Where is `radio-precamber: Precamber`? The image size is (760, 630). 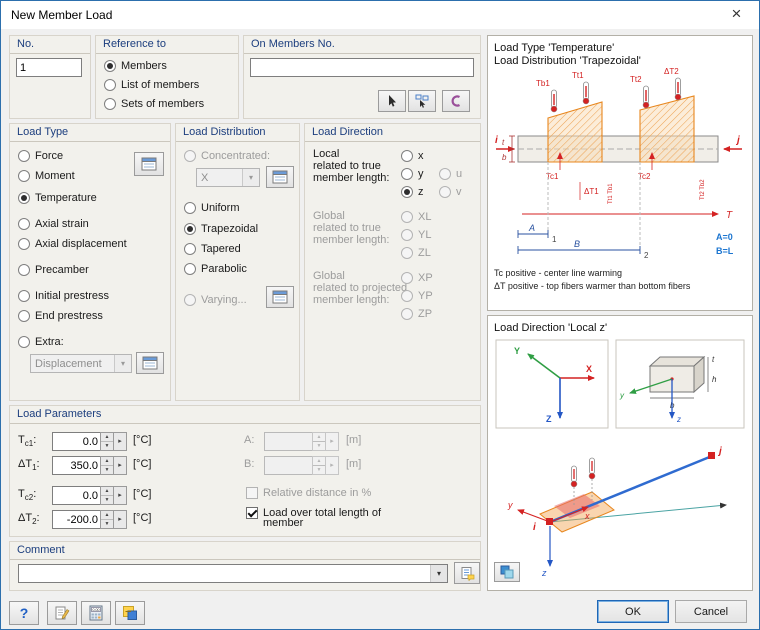 radio-precamber: Precamber is located at coordinates (53, 269).